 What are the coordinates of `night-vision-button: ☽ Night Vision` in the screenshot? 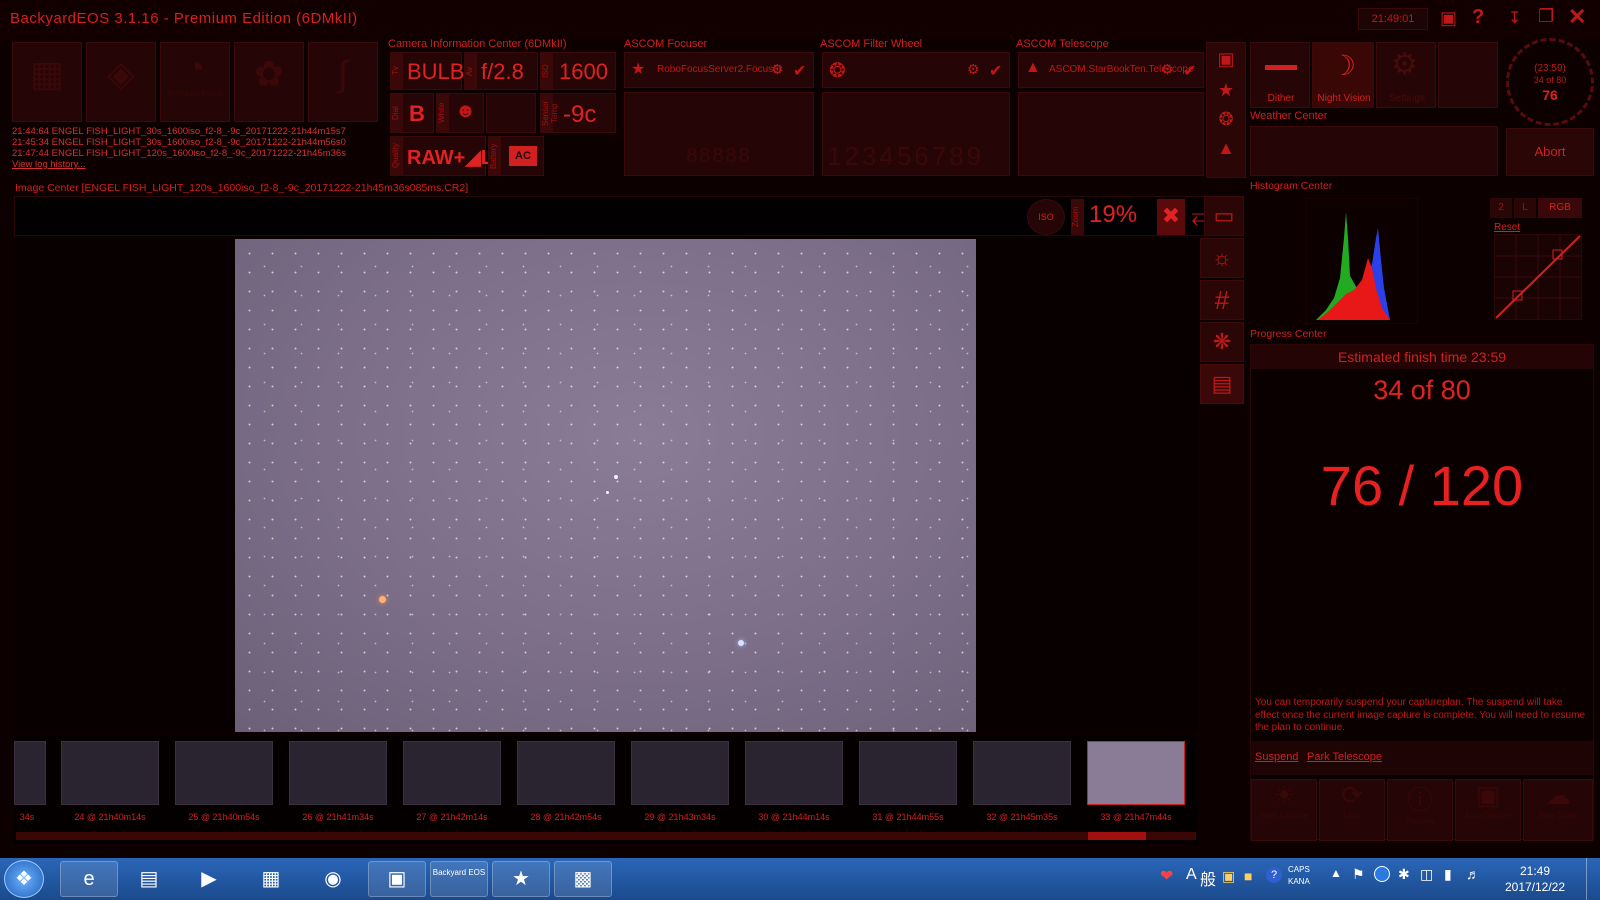 It's located at (1343, 75).